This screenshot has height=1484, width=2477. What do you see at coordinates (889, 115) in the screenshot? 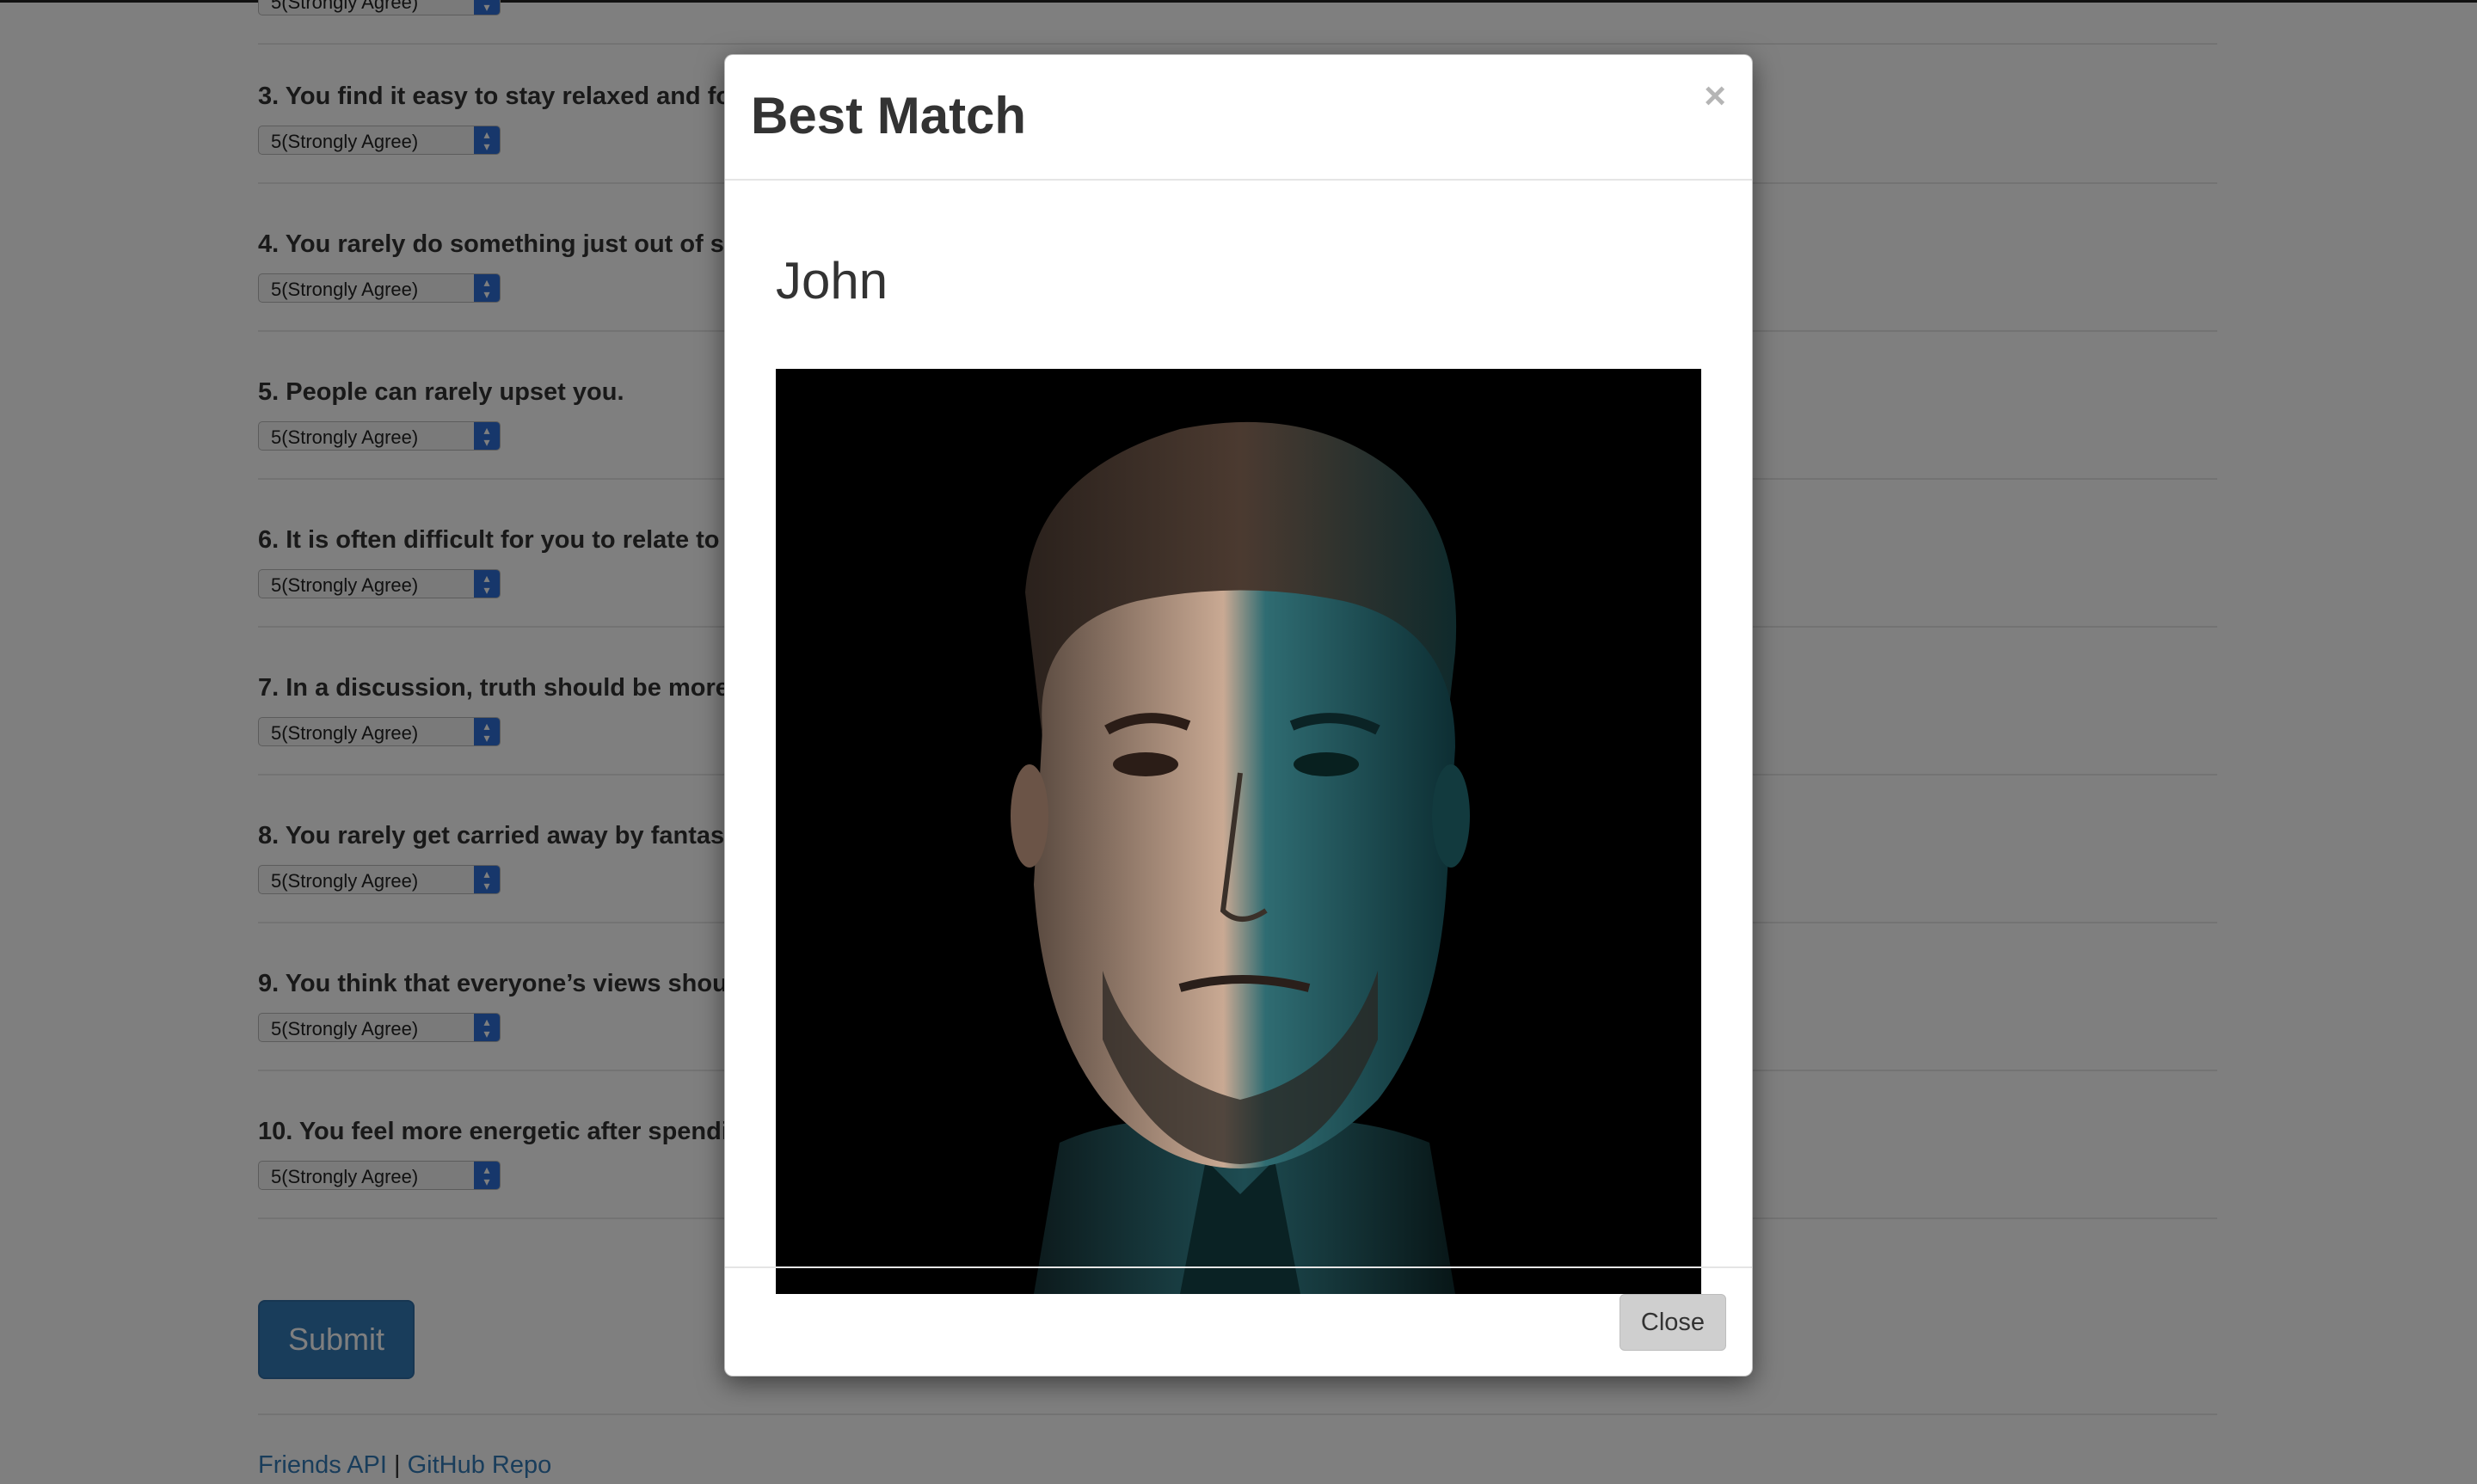
I see `modal-title: Best Match` at bounding box center [889, 115].